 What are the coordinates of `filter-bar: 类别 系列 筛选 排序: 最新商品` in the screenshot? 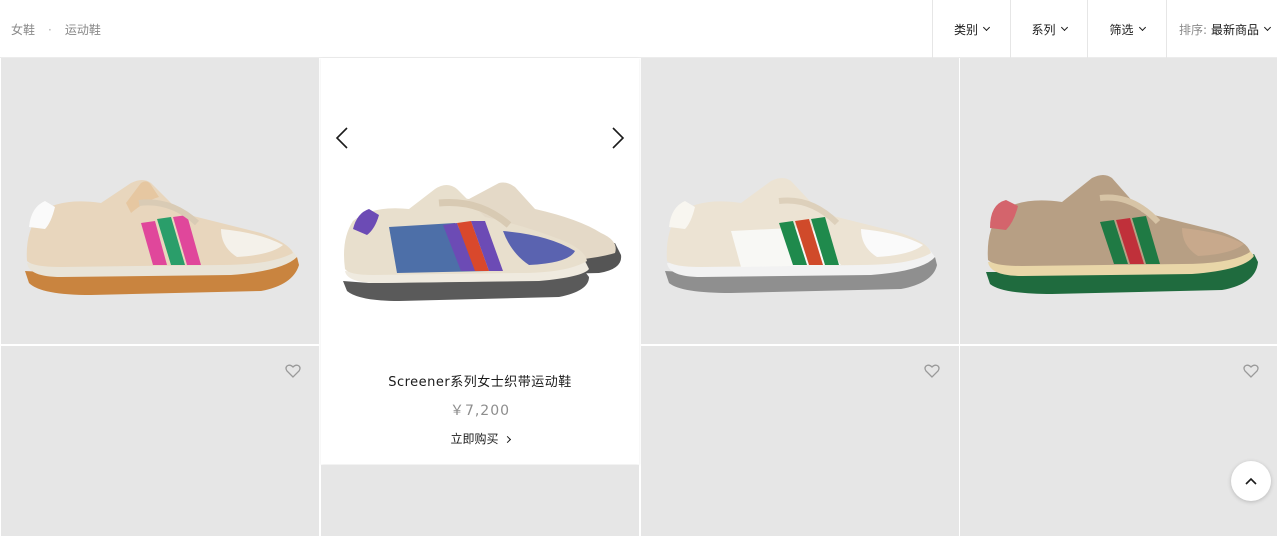 It's located at (1104, 29).